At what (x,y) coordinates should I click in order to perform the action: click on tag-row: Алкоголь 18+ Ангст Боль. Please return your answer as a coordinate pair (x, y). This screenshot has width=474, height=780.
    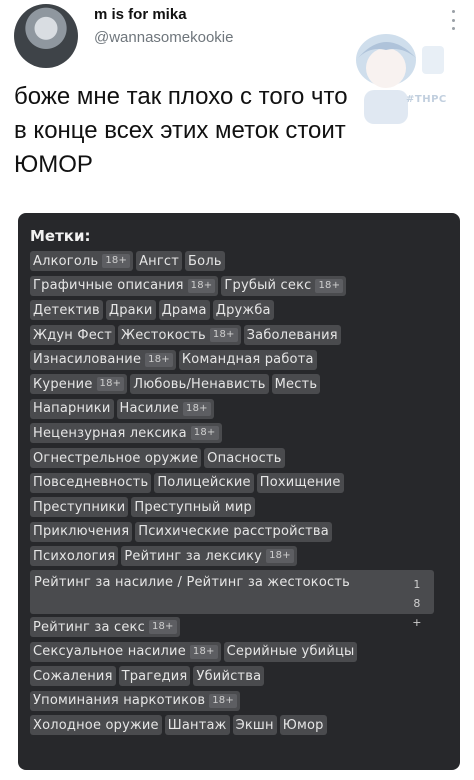
    Looking at the image, I should click on (240, 261).